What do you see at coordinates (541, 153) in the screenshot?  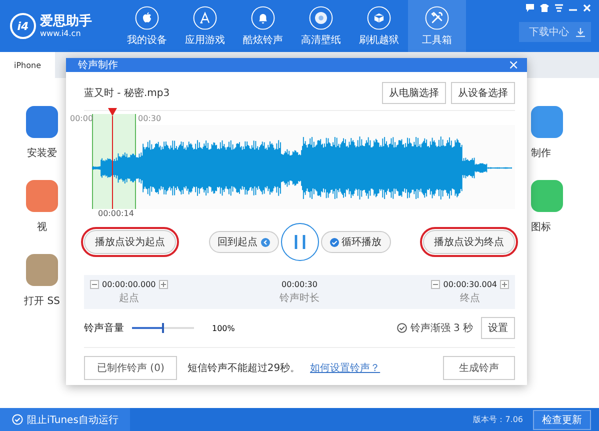 I see `app-label: 制作` at bounding box center [541, 153].